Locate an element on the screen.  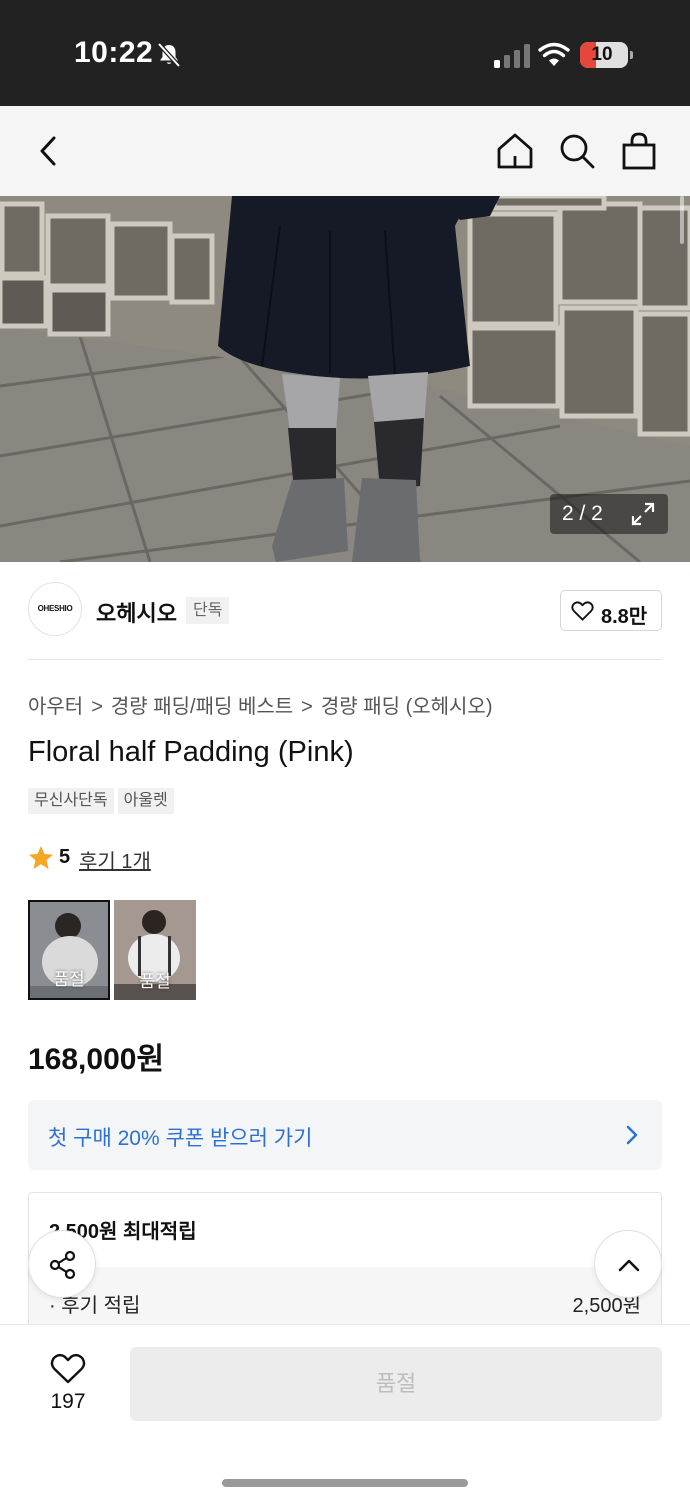
scroll-top-button is located at coordinates (628, 1264).